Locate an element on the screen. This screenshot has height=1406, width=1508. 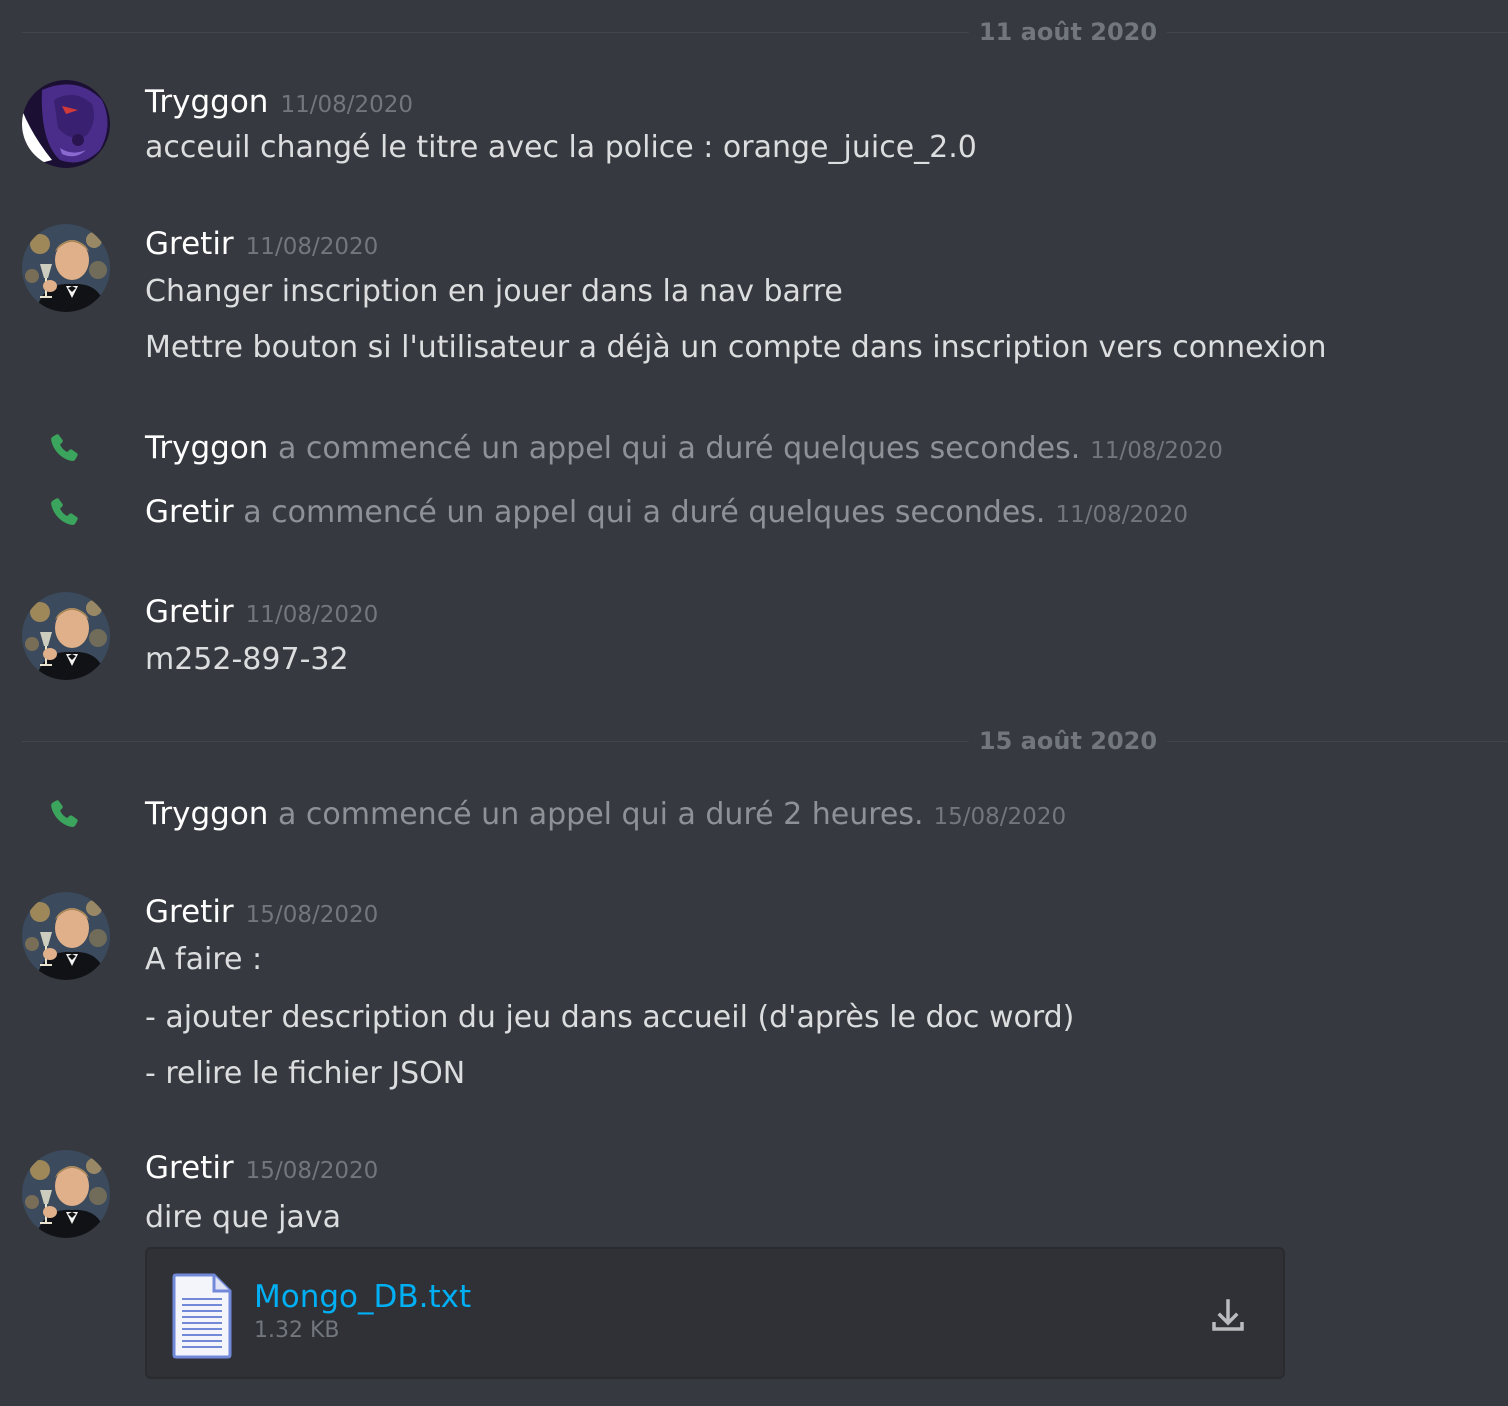
message-text: - relire le fichier JSON is located at coordinates (305, 1073).